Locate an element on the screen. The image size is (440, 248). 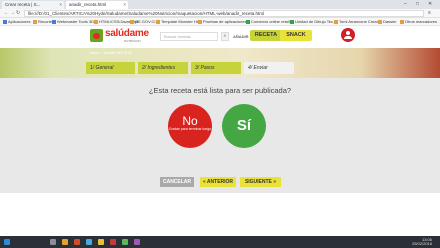
no-save-later-button: No Grabar para terminar luego is located at coordinates (190, 126).